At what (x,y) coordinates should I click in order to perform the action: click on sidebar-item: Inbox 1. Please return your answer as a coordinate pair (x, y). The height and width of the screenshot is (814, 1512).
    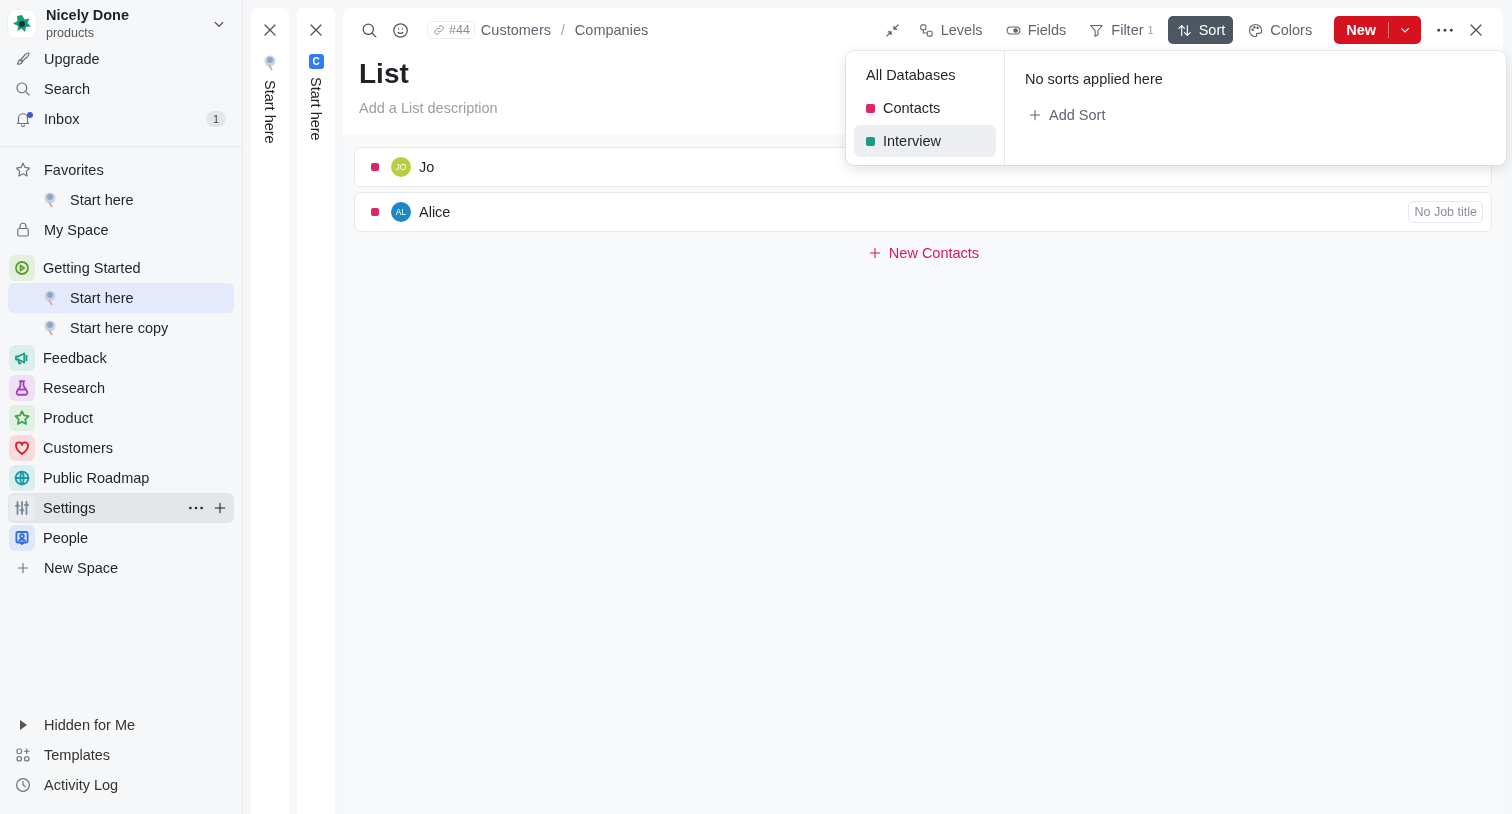
    Looking at the image, I should click on (121, 119).